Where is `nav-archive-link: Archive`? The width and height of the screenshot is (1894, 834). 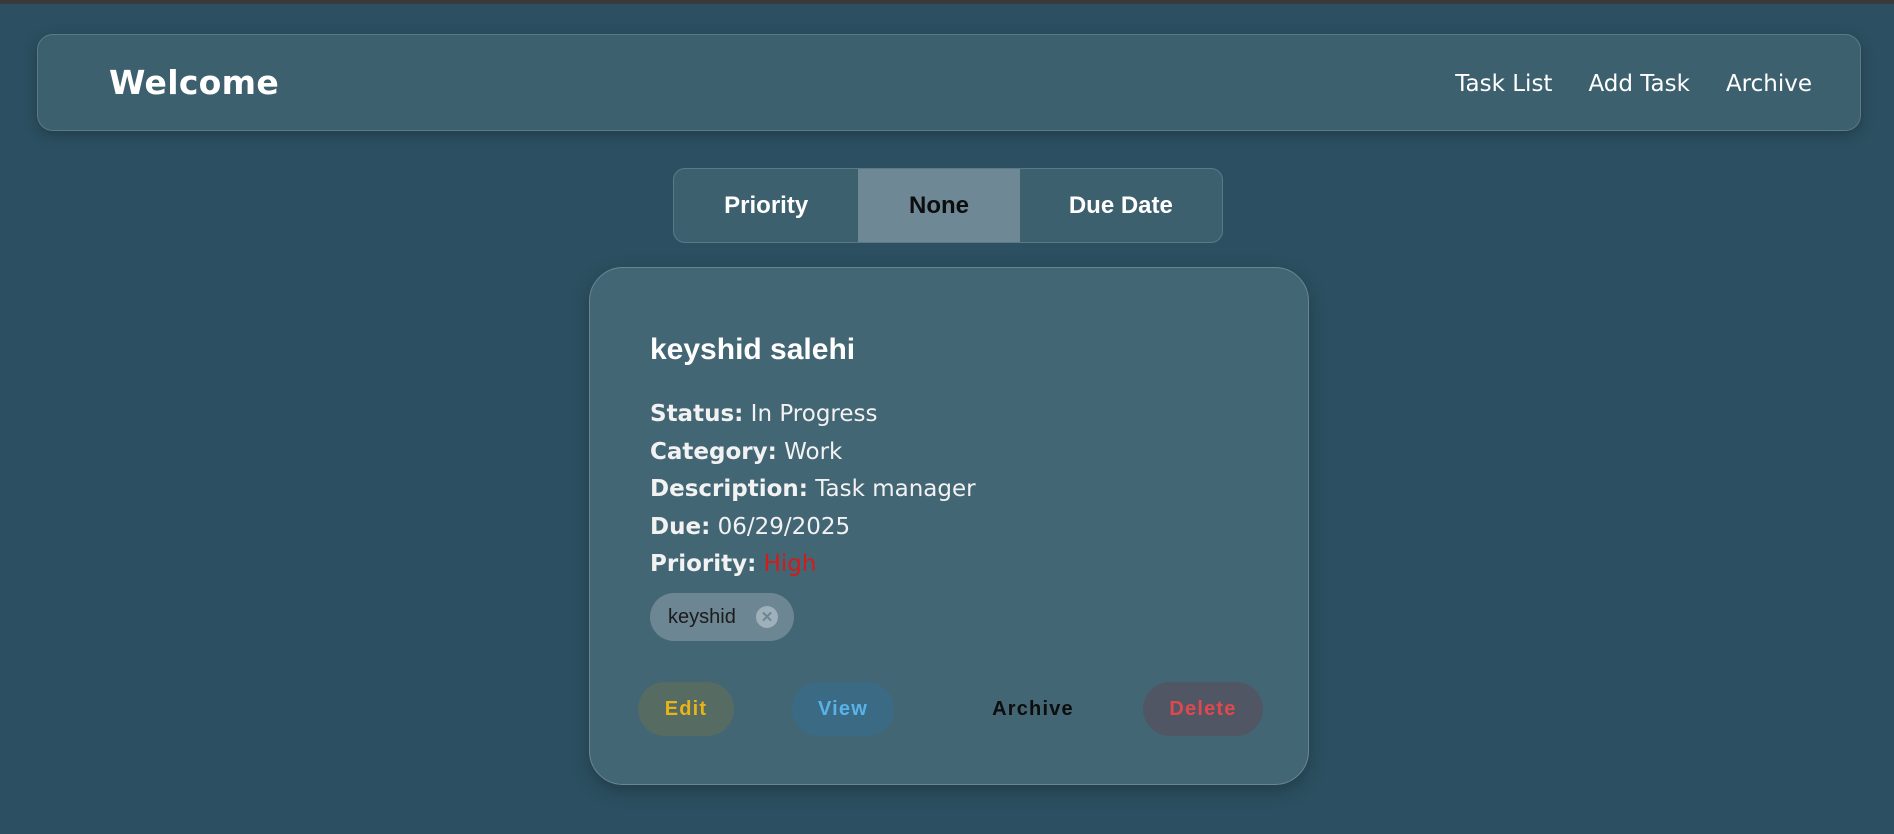 nav-archive-link: Archive is located at coordinates (1769, 84).